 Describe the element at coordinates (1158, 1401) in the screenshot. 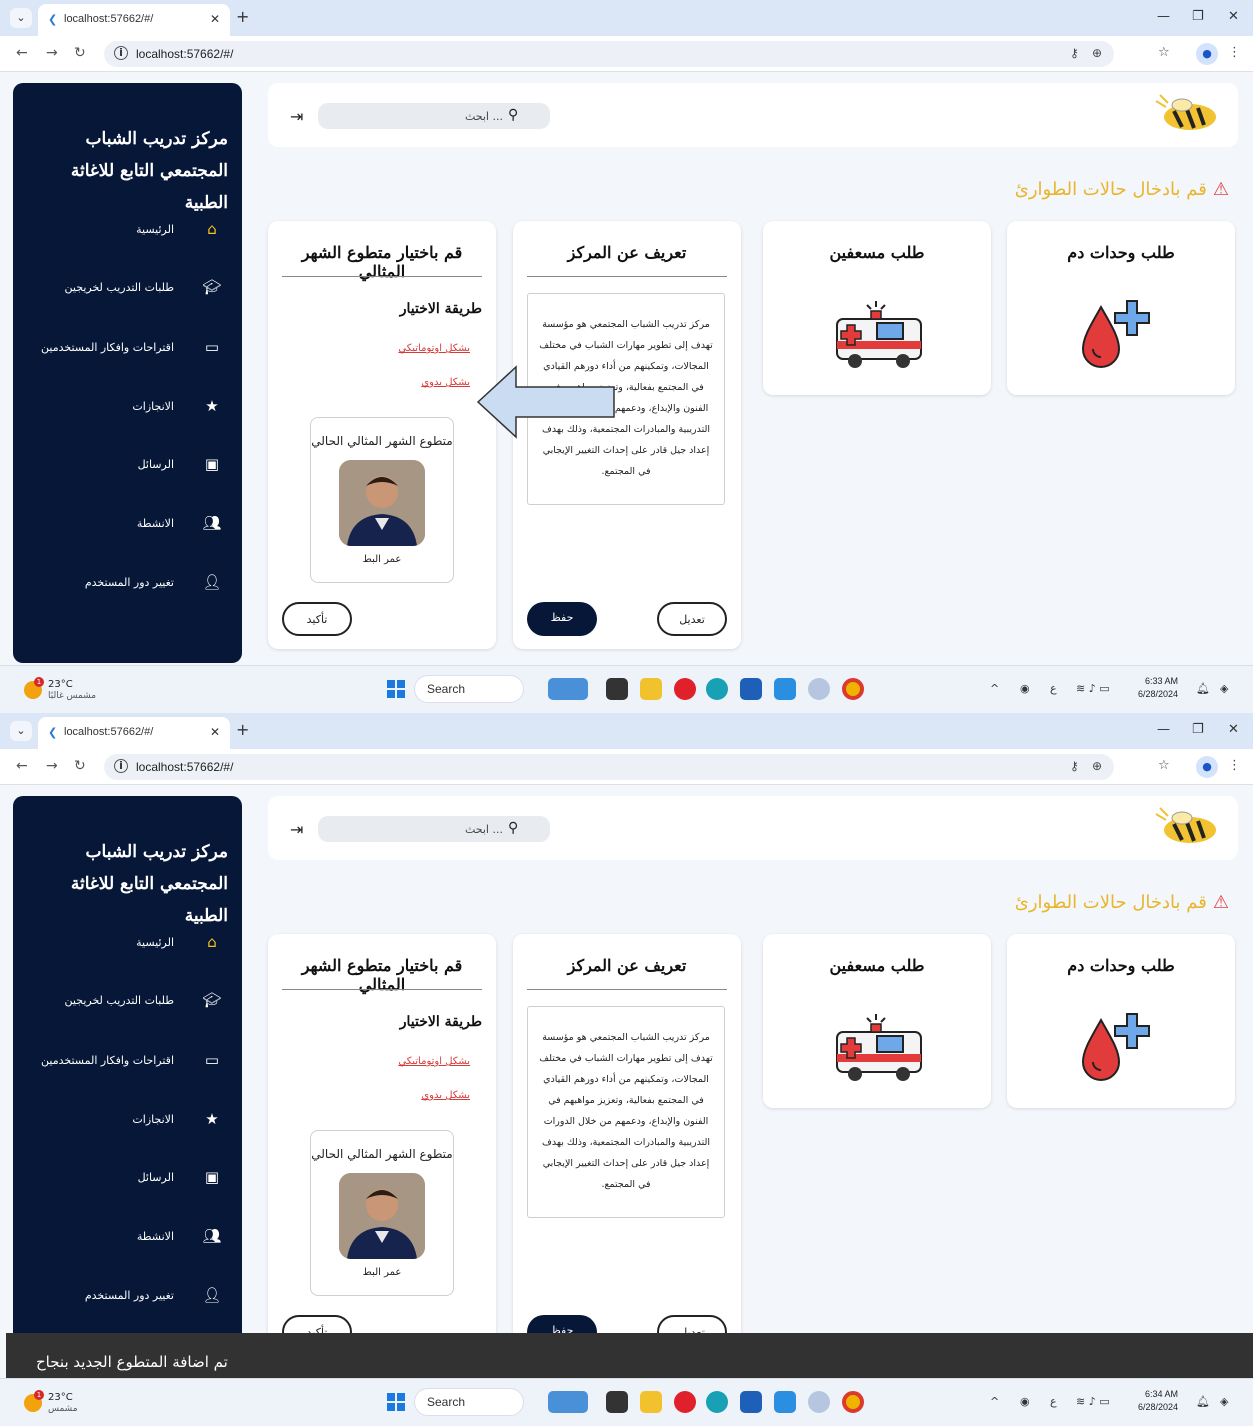

I see `taskbar-clock: 6:34 AM 6/28/2024` at that location.